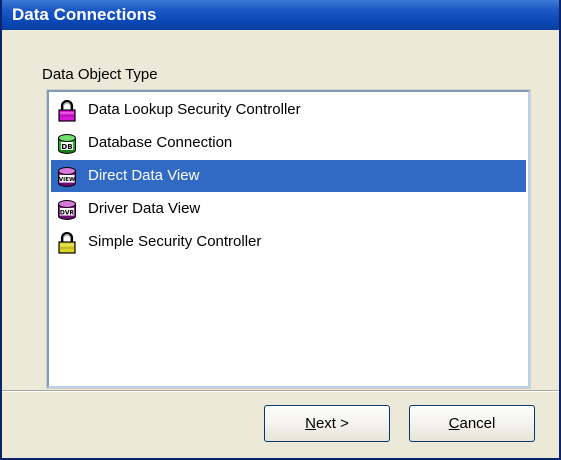  Describe the element at coordinates (454, 423) in the screenshot. I see `cancel-mnemonic: C` at that location.